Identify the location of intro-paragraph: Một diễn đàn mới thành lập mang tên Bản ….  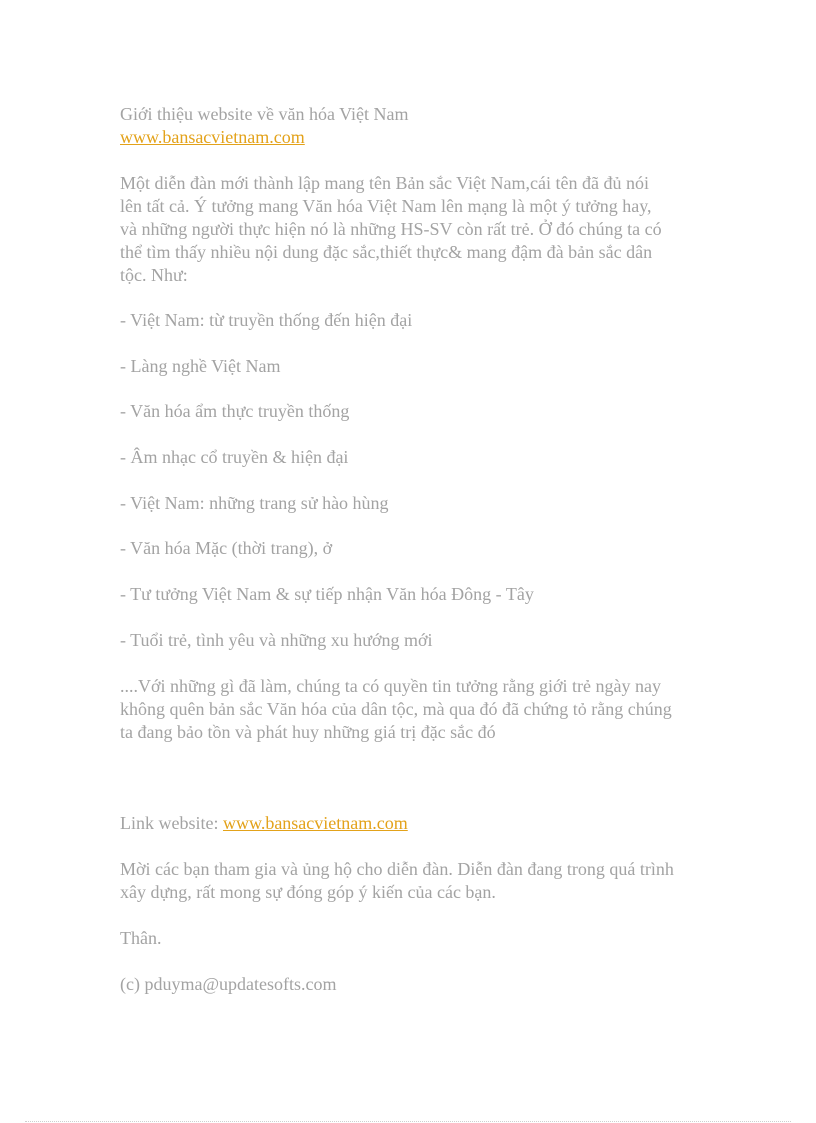
(420, 229).